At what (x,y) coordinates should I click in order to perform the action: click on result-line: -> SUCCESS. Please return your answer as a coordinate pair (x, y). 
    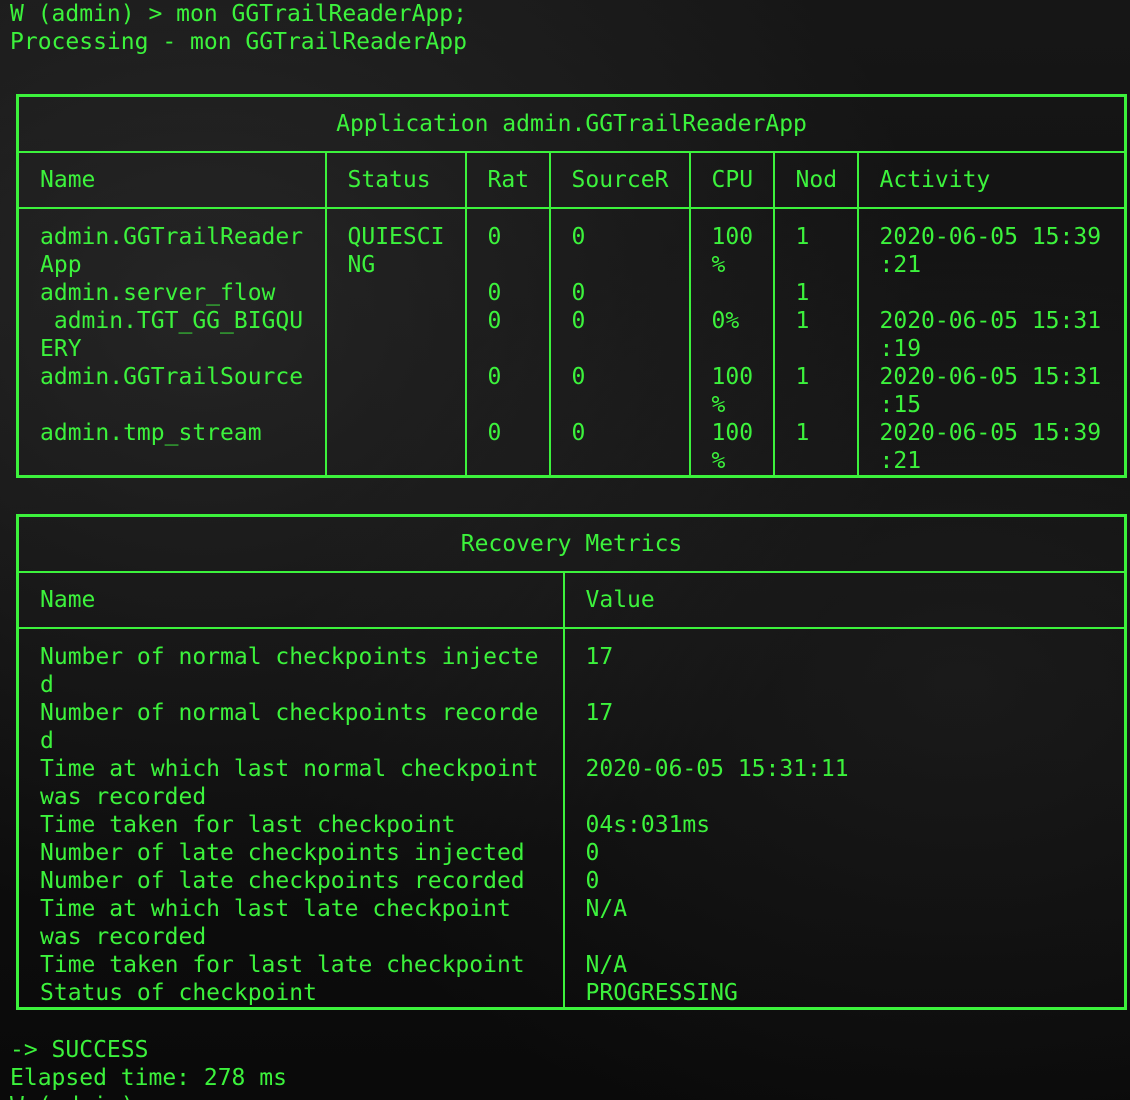
    Looking at the image, I should click on (79, 1050).